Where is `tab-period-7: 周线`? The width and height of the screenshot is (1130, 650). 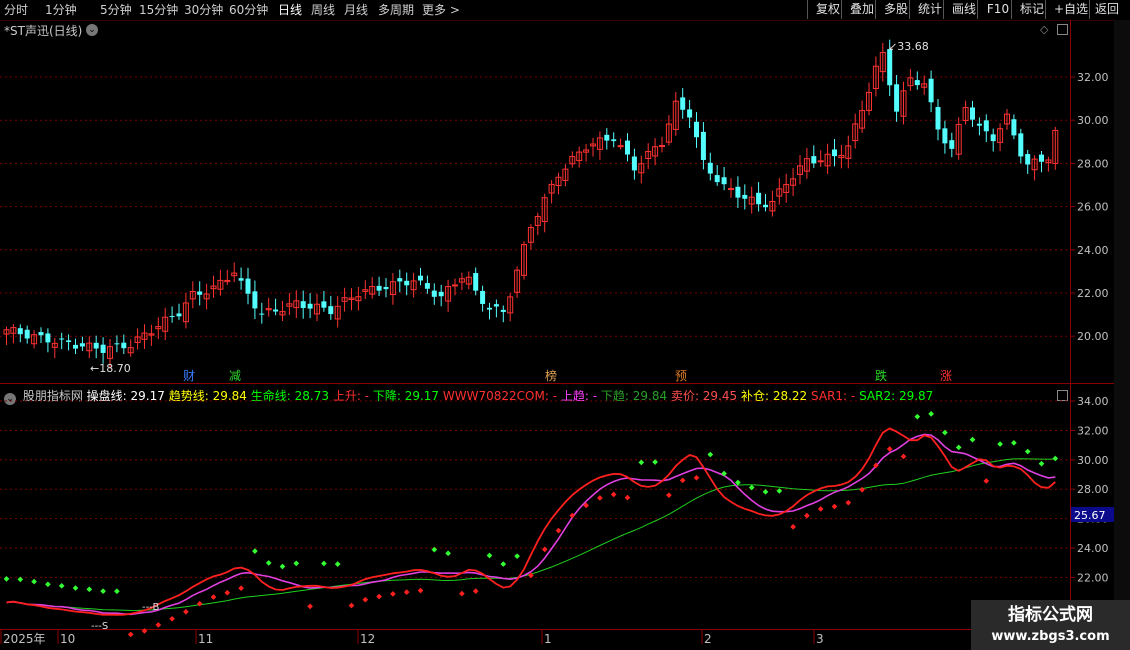 tab-period-7: 周线 is located at coordinates (323, 10).